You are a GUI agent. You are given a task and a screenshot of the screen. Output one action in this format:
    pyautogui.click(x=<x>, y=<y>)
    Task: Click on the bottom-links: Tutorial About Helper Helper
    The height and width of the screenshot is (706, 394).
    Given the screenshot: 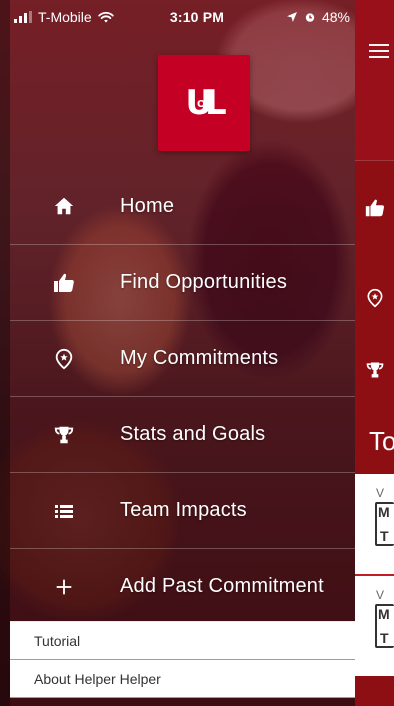 What is the action you would take?
    pyautogui.click(x=182, y=659)
    